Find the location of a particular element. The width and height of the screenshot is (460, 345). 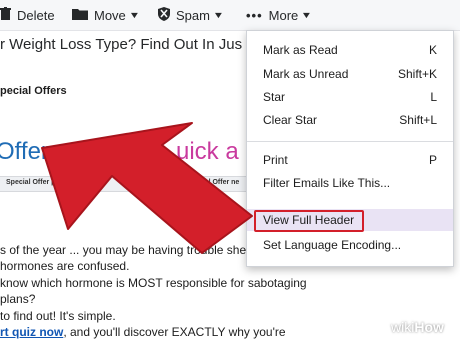

wikihow-watermark: wikiHow is located at coordinates (417, 327).